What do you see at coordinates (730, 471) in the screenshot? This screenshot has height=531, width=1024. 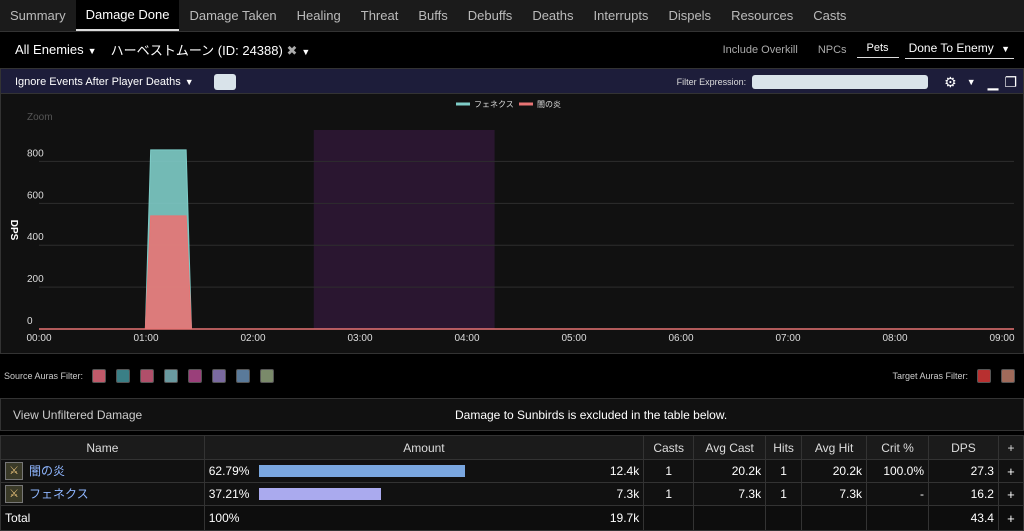 I see `row-avg-cast: 20.2k` at bounding box center [730, 471].